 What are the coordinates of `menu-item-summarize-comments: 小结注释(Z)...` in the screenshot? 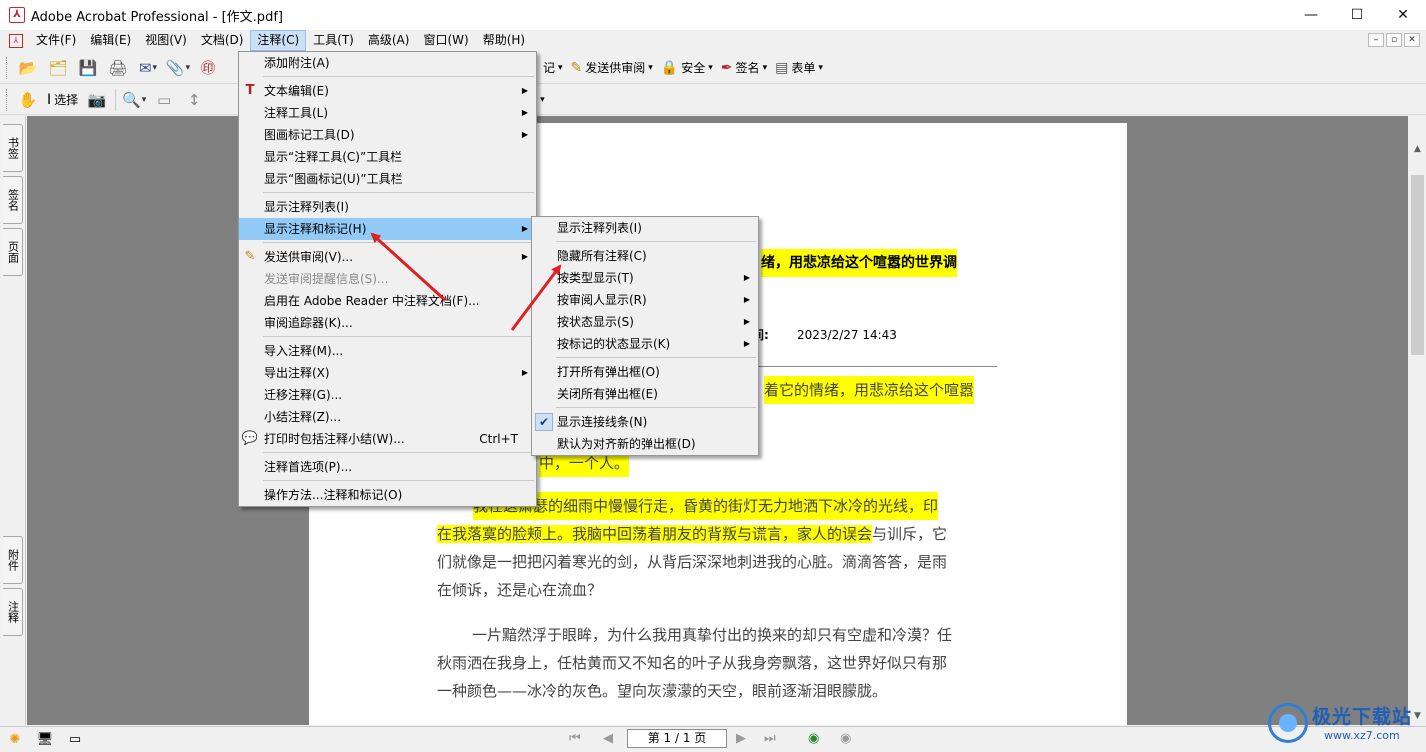 It's located at (387, 417).